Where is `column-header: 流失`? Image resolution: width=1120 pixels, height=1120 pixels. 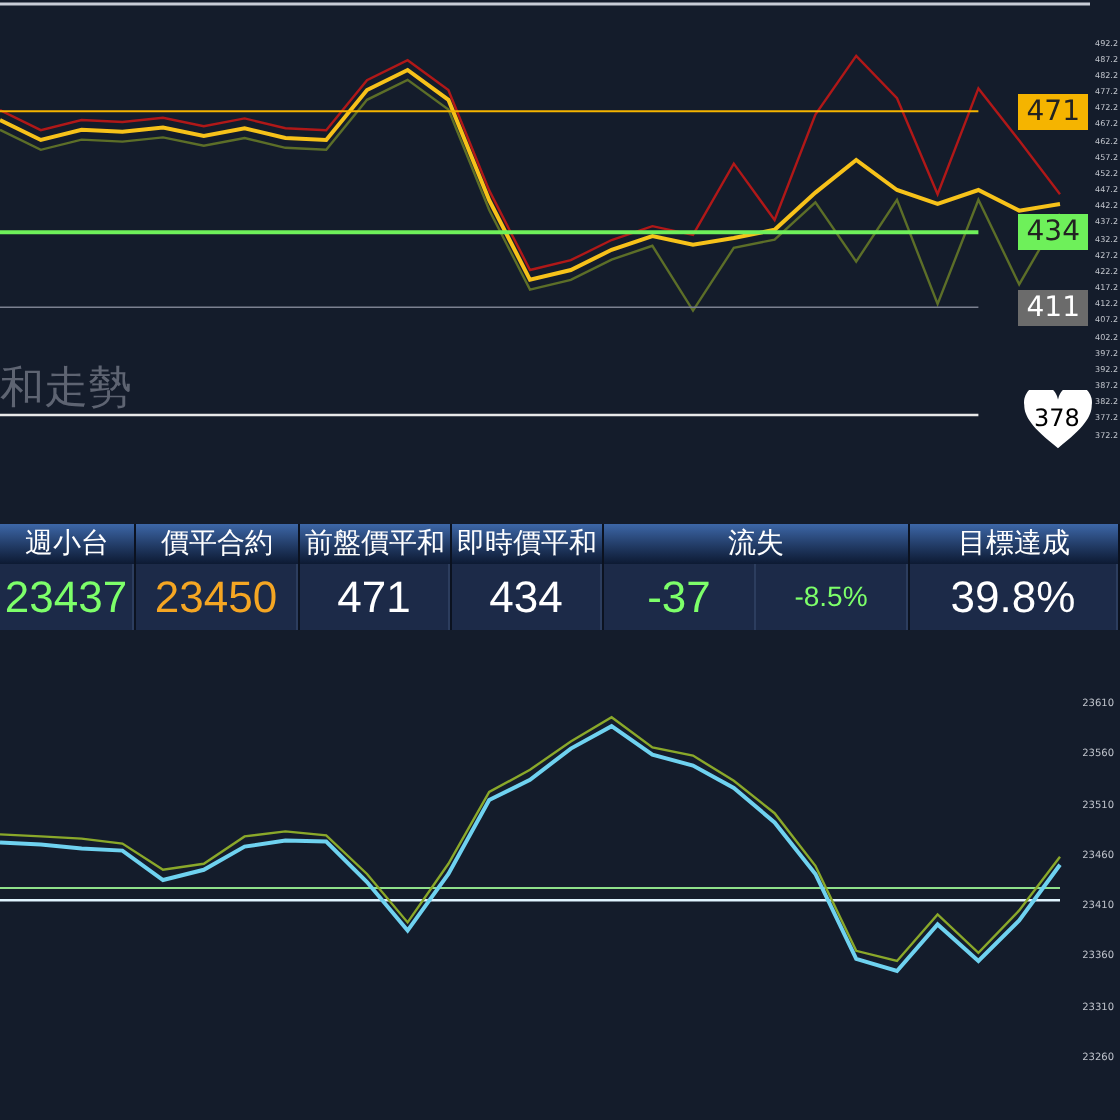 column-header: 流失 is located at coordinates (756, 544).